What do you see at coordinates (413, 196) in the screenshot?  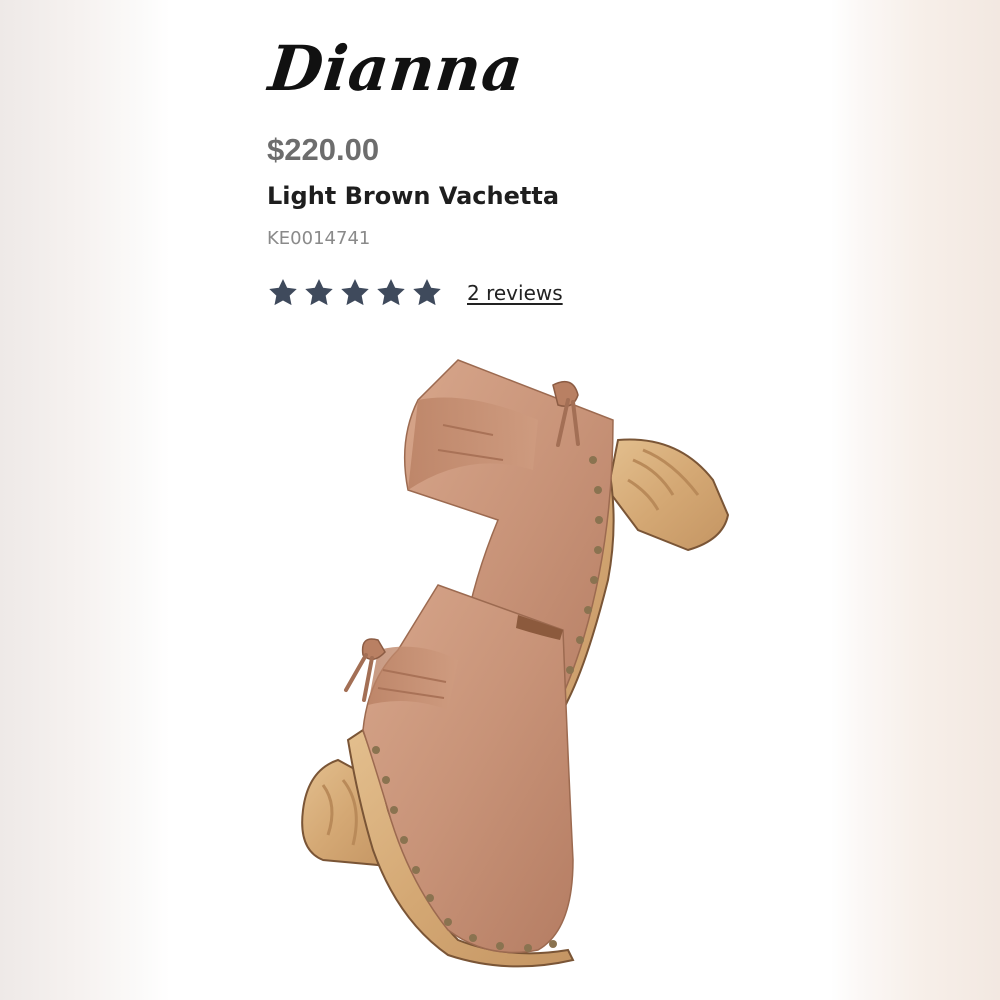 I see `product-color-name: Light Brown Vachetta` at bounding box center [413, 196].